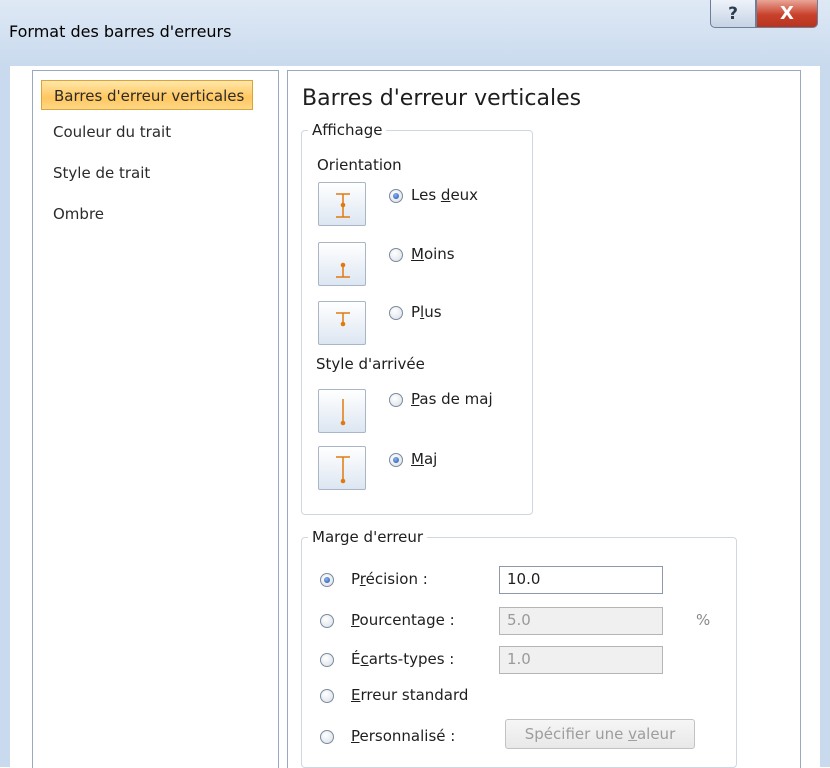 This screenshot has width=830, height=768. Describe the element at coordinates (396, 400) in the screenshot. I see `end-style-no-cap-radio` at that location.